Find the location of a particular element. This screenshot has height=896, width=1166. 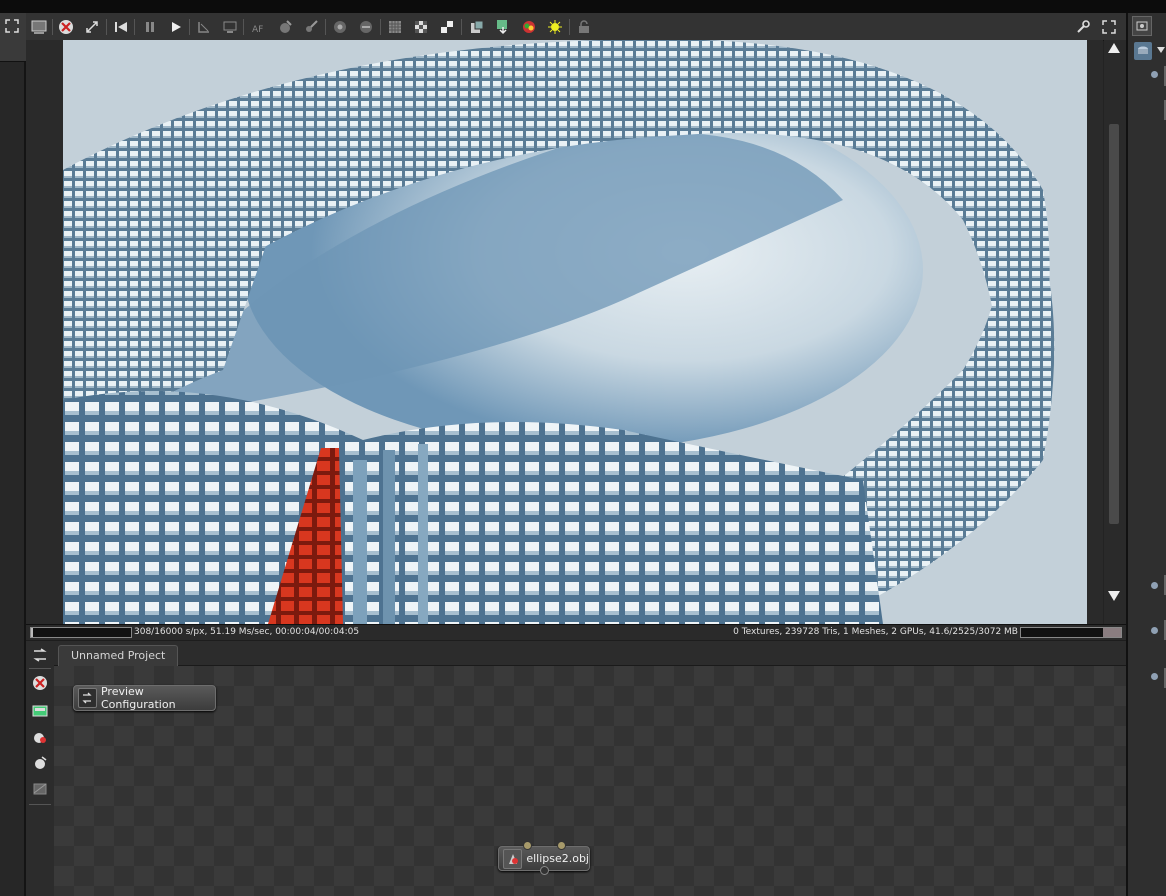

output-pin is located at coordinates (544, 870).